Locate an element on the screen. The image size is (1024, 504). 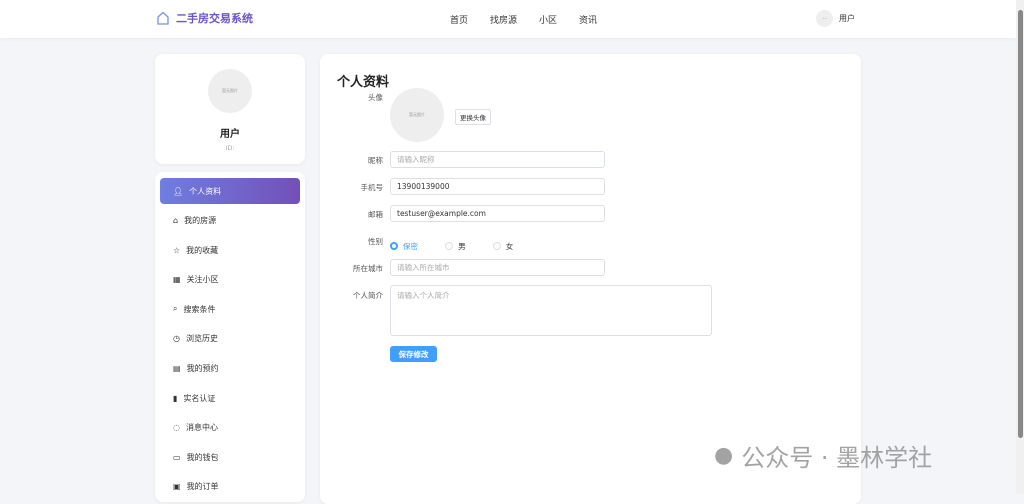
sidebar-item-orders: ▣ 我的订单 is located at coordinates (230, 487).